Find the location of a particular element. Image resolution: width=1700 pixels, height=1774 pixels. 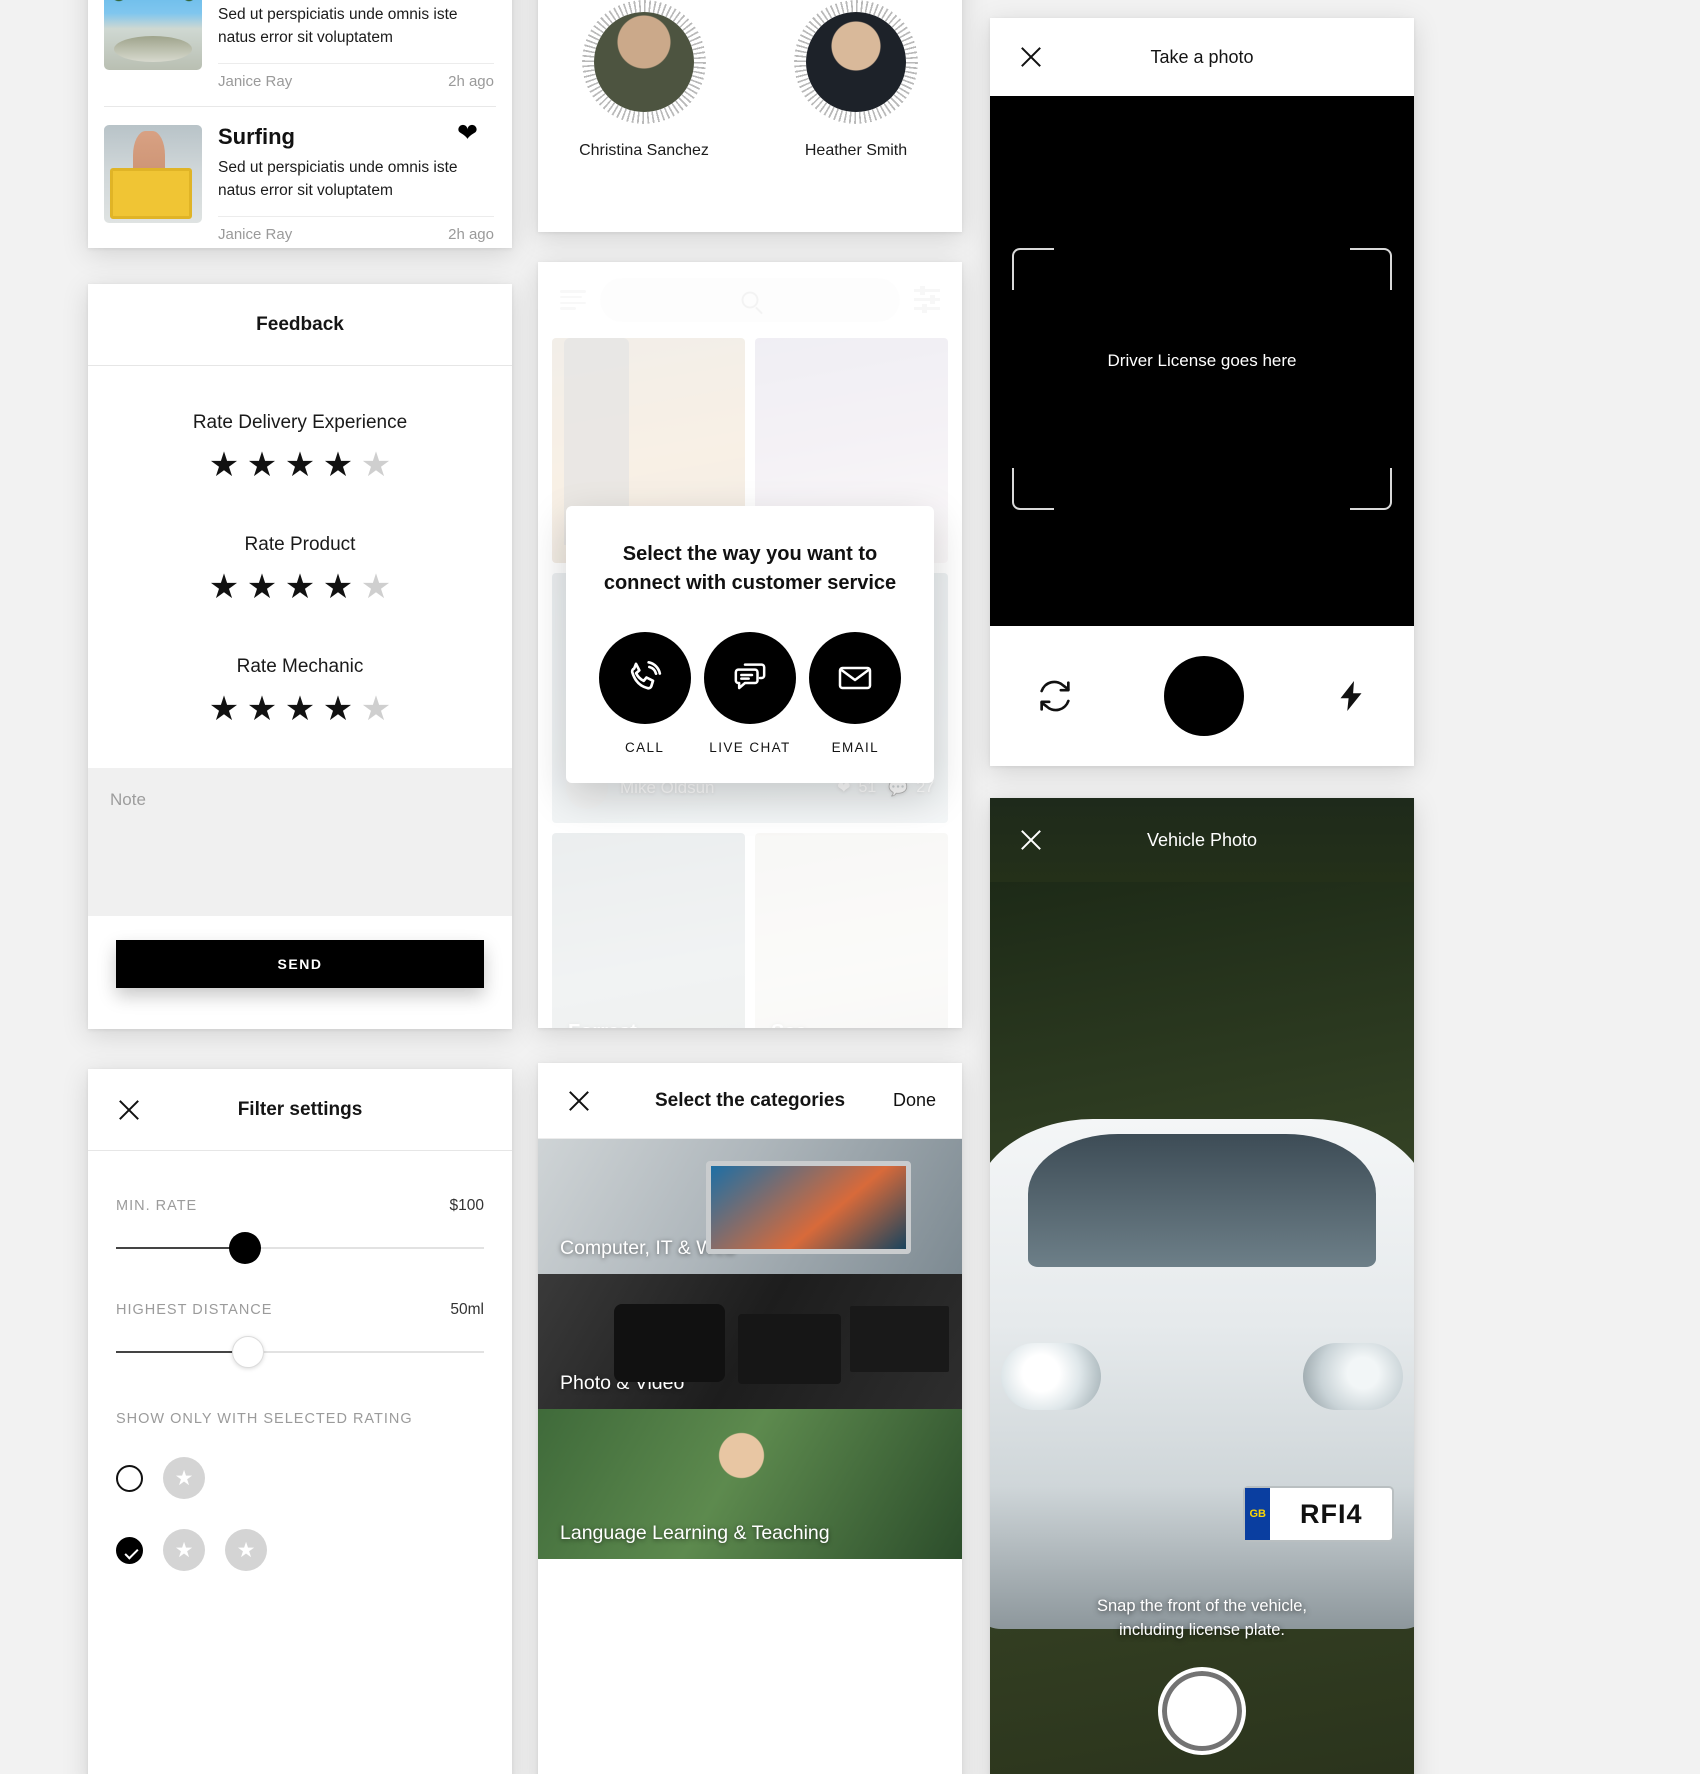

rating-product: Rate Product ★ ★ ★ ★ ★ is located at coordinates (300, 569).